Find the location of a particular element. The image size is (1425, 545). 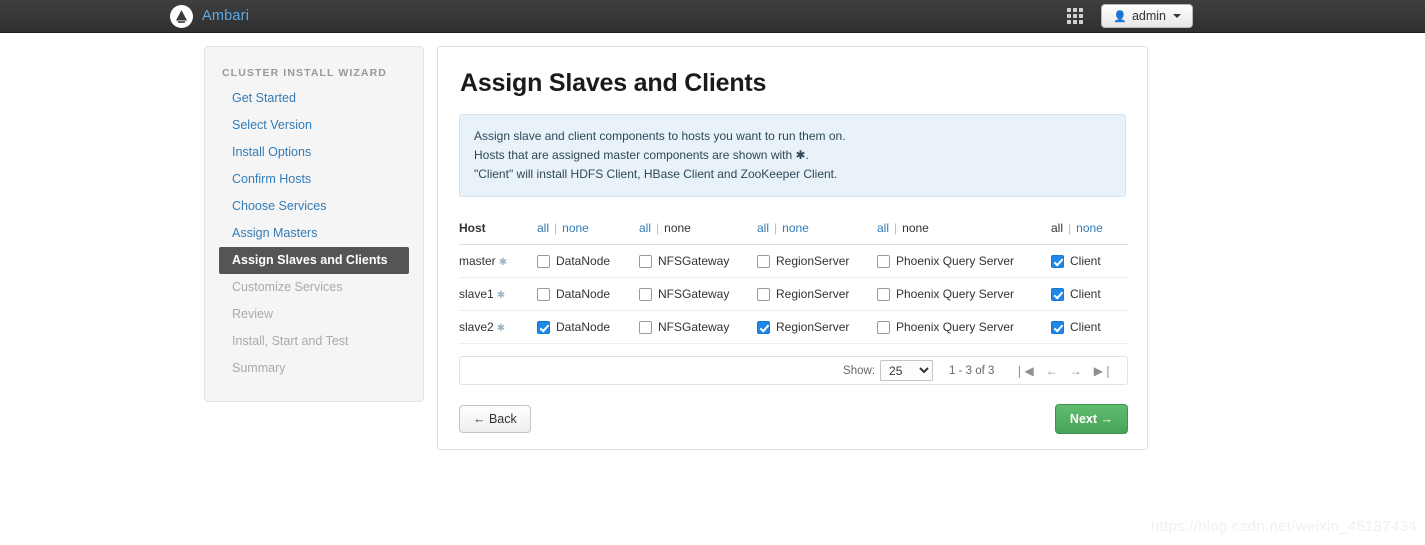

next-page-button: → is located at coordinates (1076, 371).